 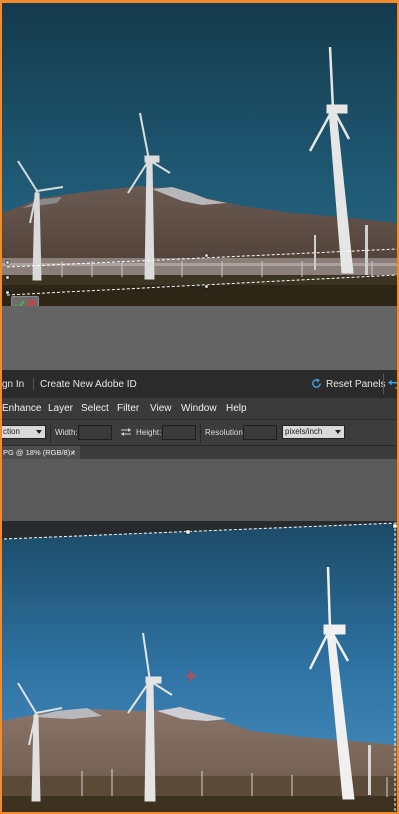 I want to click on resolution-input, so click(x=260, y=432).